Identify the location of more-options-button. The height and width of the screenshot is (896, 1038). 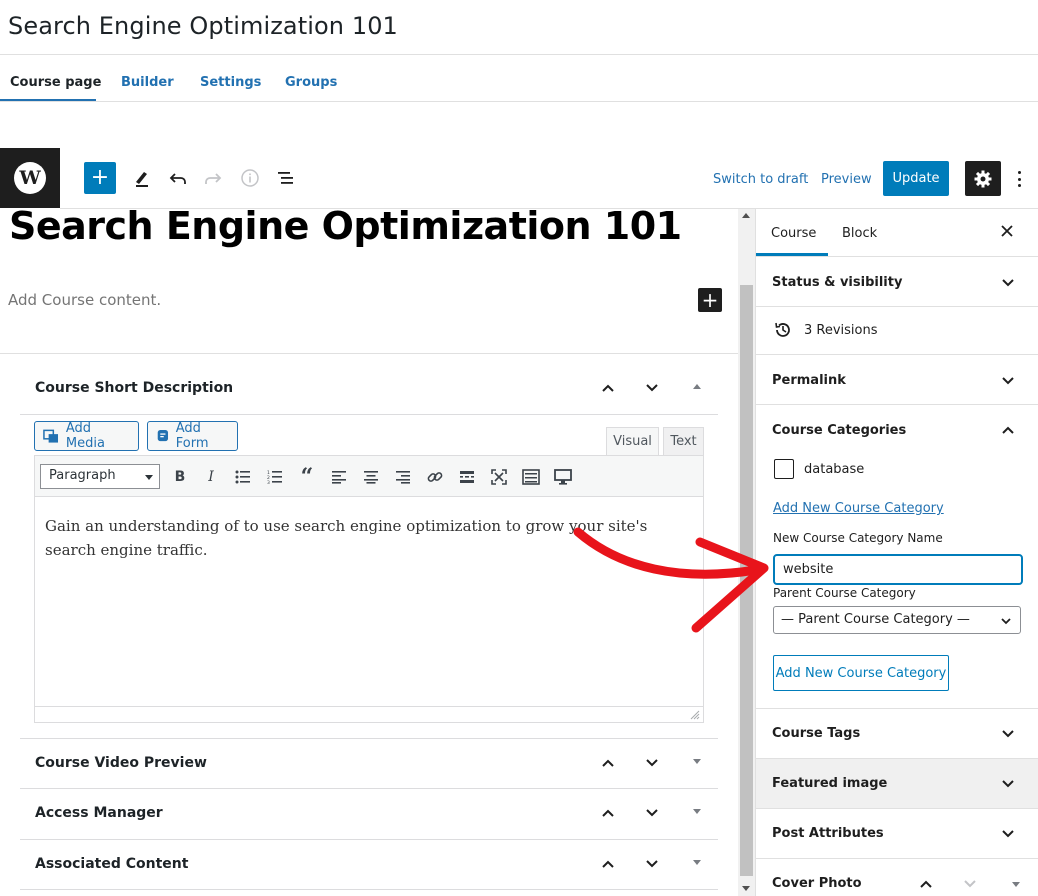
(1019, 179).